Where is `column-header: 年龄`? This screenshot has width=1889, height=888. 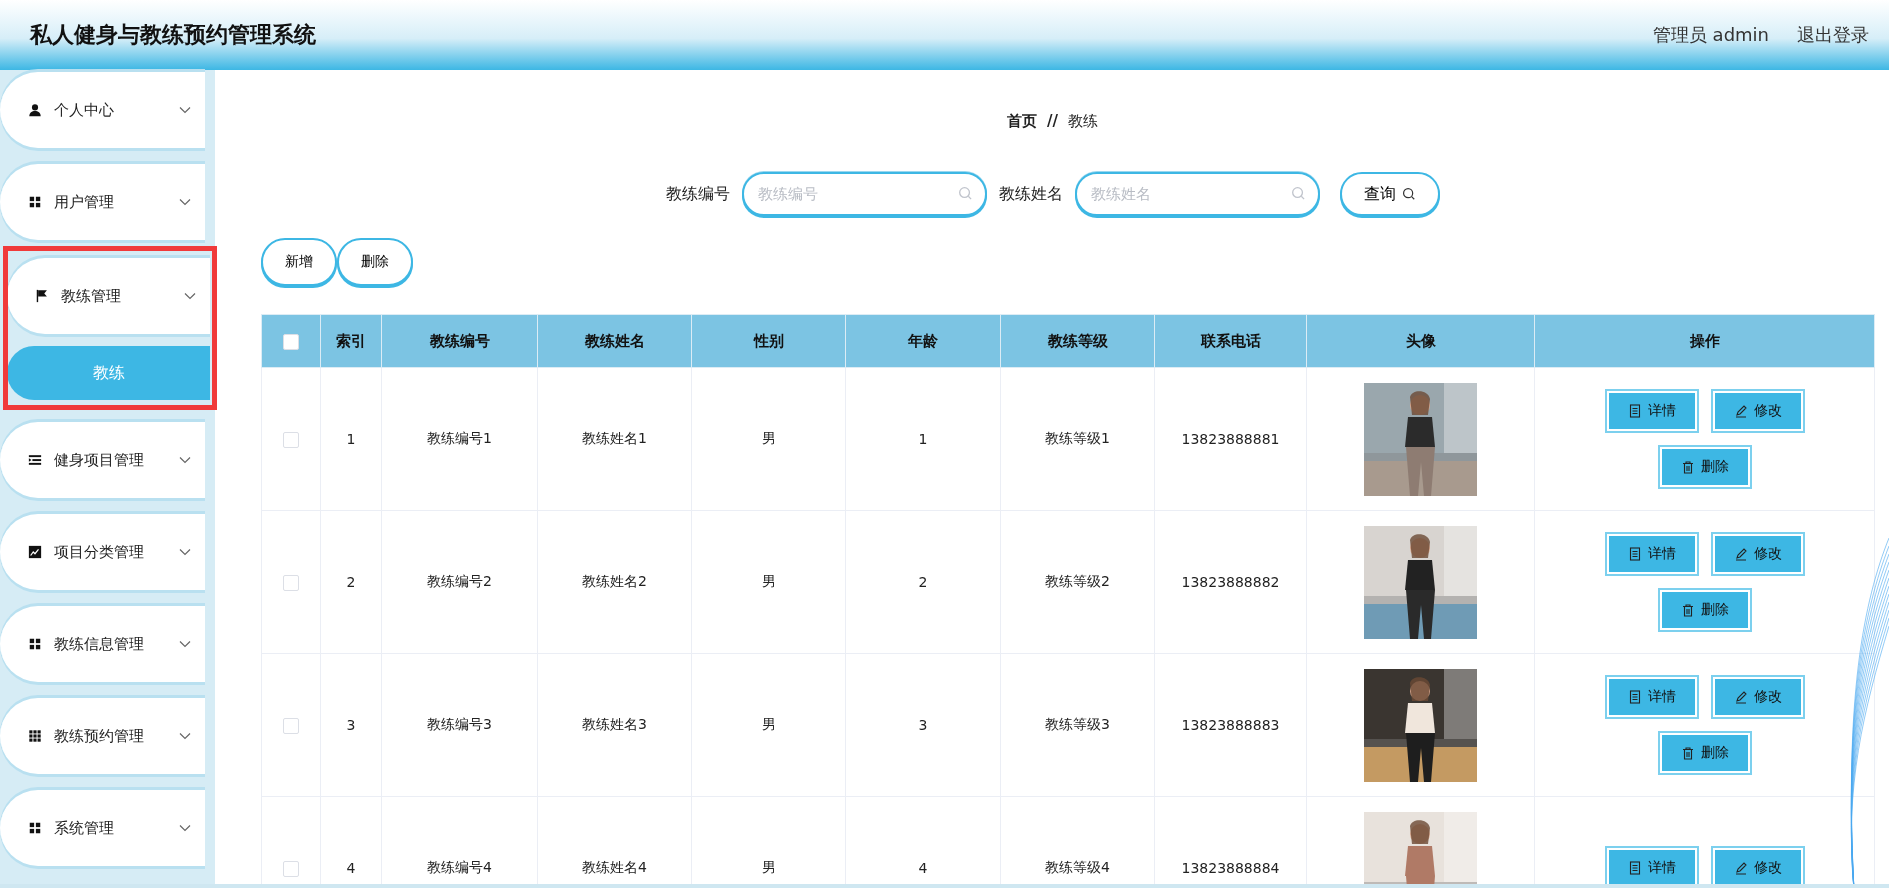
column-header: 年龄 is located at coordinates (923, 341).